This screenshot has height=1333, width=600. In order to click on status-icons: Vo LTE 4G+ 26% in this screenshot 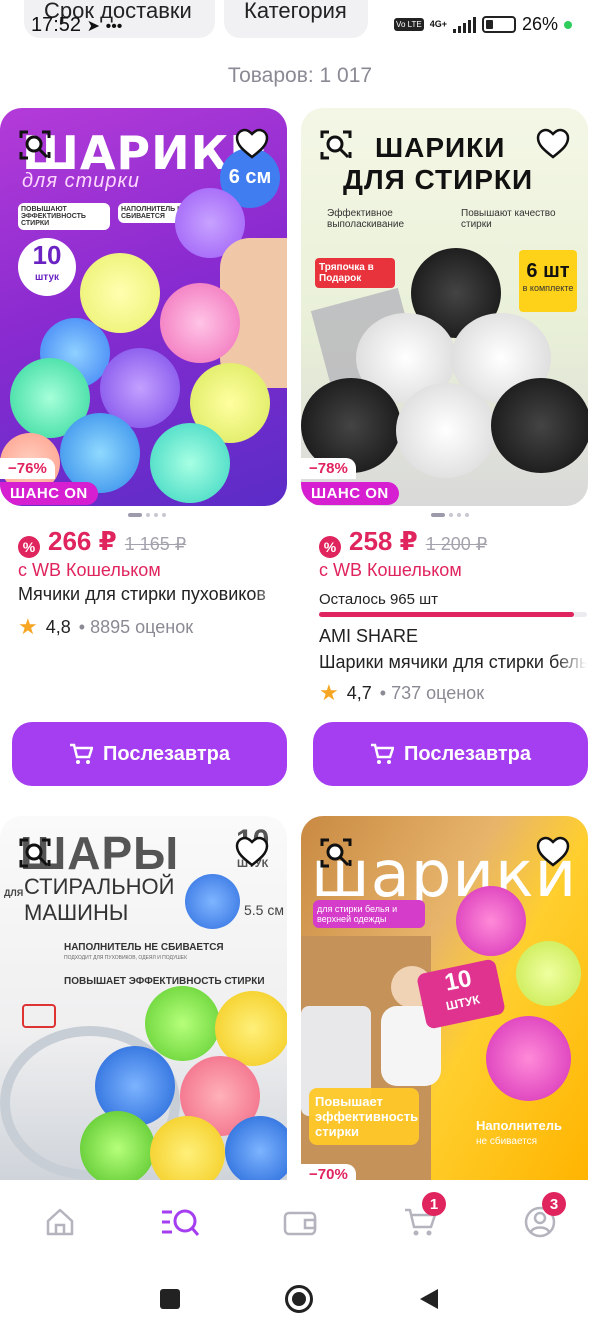, I will do `click(483, 24)`.